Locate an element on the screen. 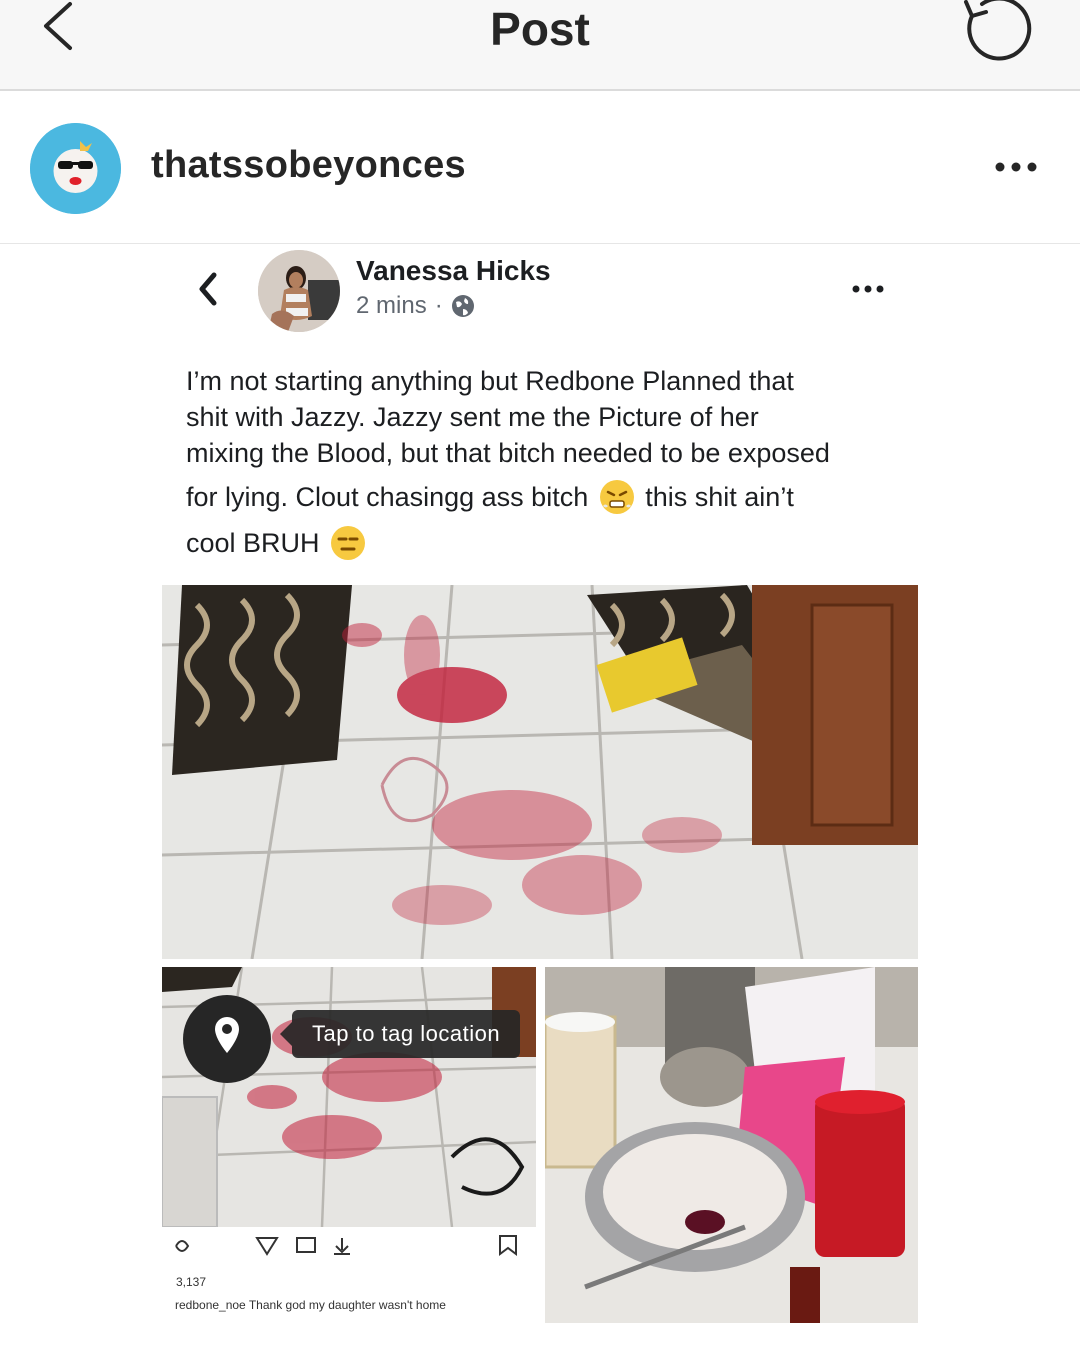  globe-icon is located at coordinates (462, 306).